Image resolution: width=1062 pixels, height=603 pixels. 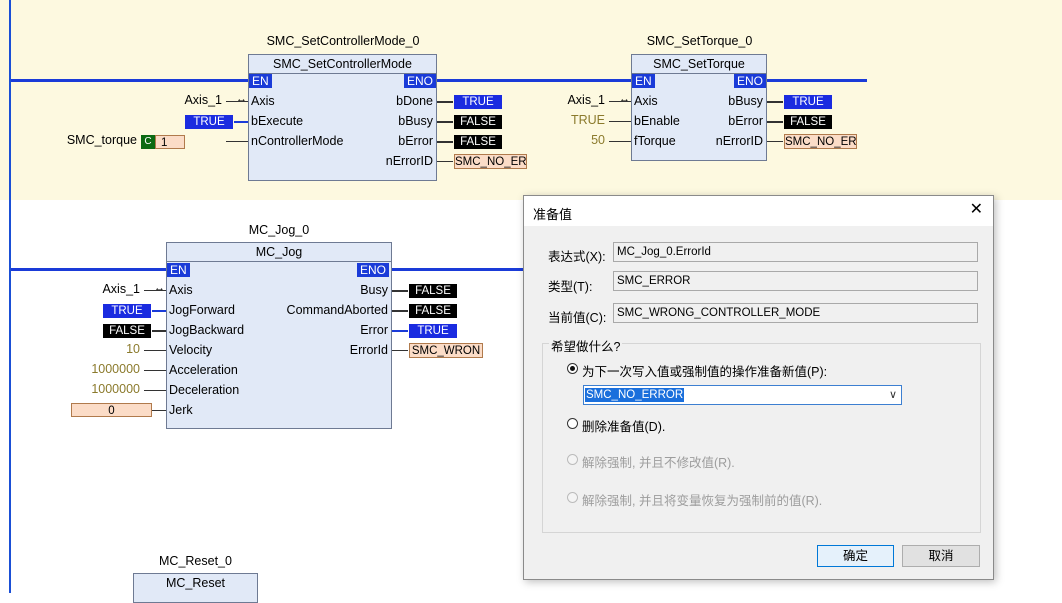 I want to click on fb3-pin-jerk: Jerk, so click(x=181, y=410).